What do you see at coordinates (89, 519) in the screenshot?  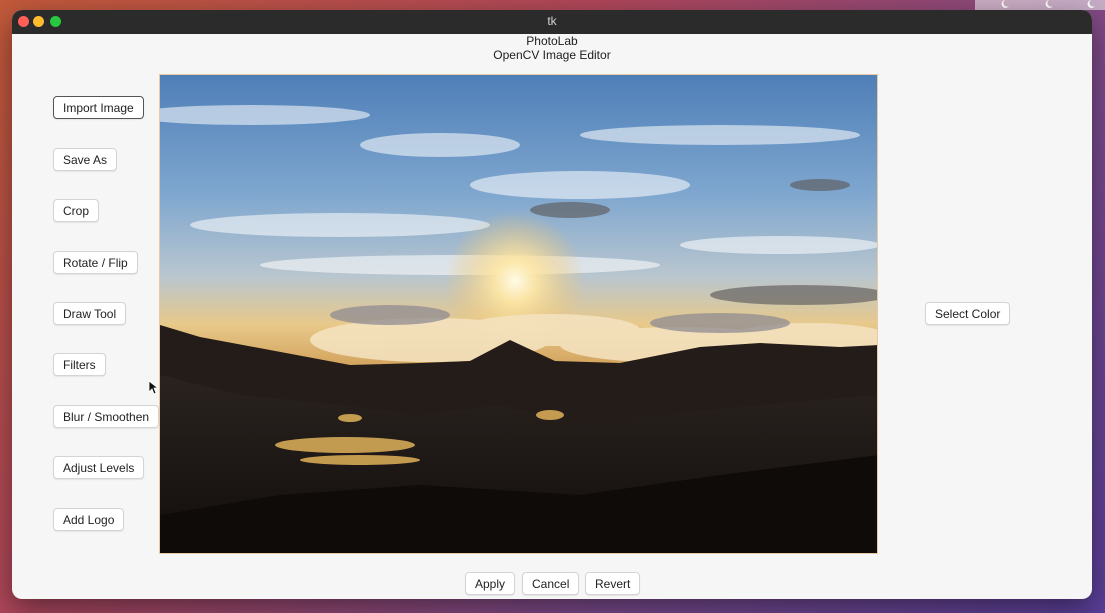 I see `add-logo-button: Add Logo` at bounding box center [89, 519].